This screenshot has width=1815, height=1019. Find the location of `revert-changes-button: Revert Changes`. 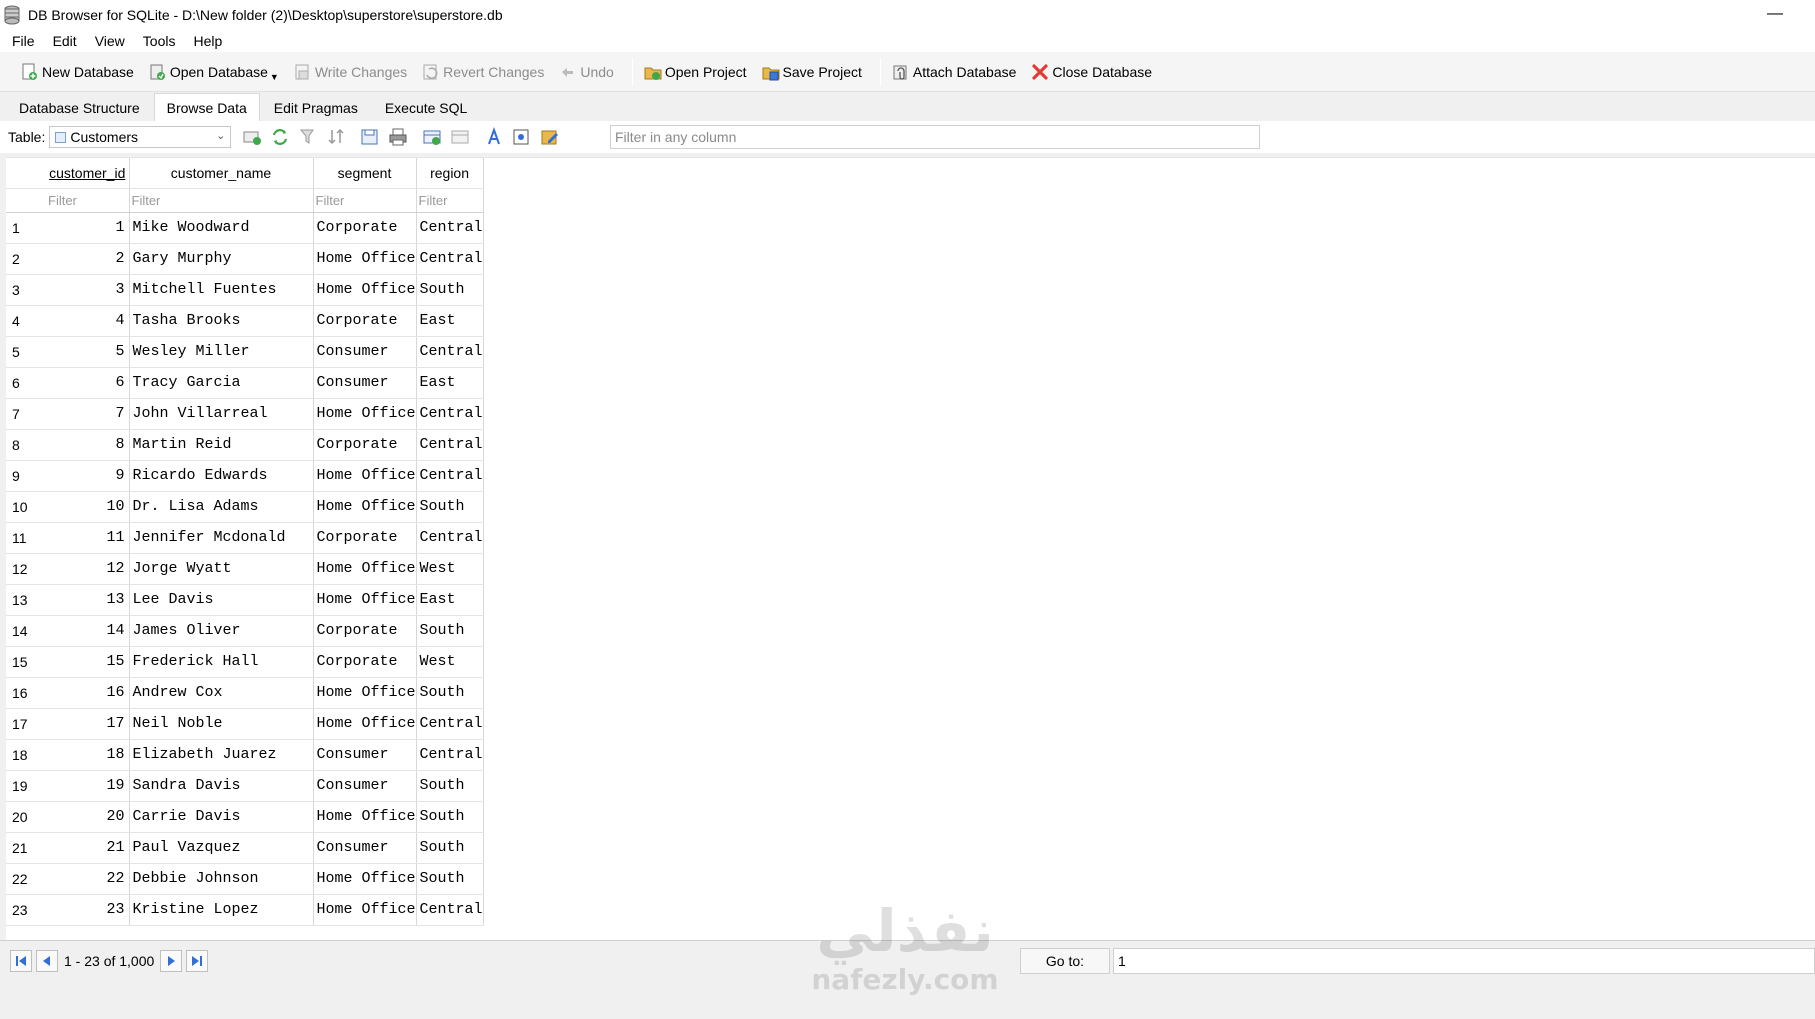

revert-changes-button: Revert Changes is located at coordinates (485, 72).